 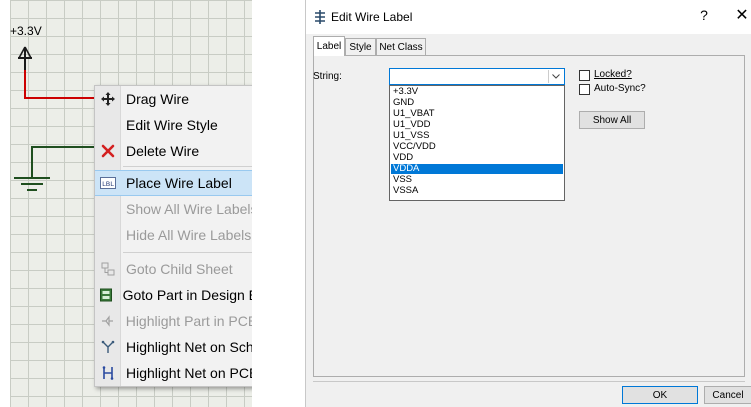 What do you see at coordinates (32, 184) in the screenshot?
I see `ground-symbol-icon` at bounding box center [32, 184].